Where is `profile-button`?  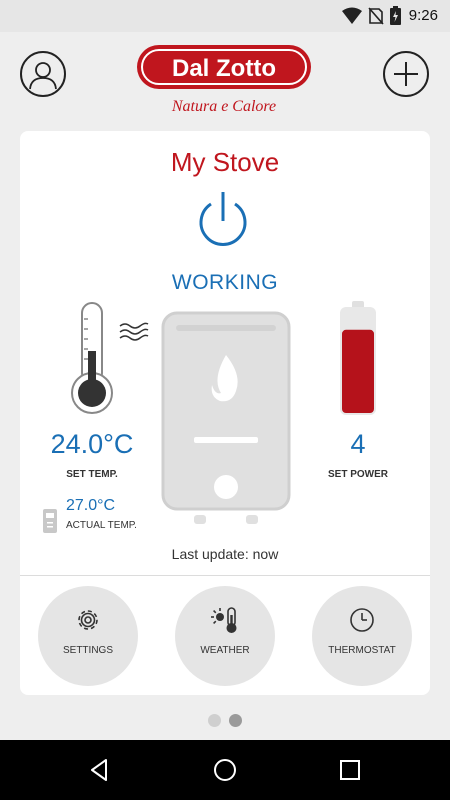
profile-button is located at coordinates (43, 74).